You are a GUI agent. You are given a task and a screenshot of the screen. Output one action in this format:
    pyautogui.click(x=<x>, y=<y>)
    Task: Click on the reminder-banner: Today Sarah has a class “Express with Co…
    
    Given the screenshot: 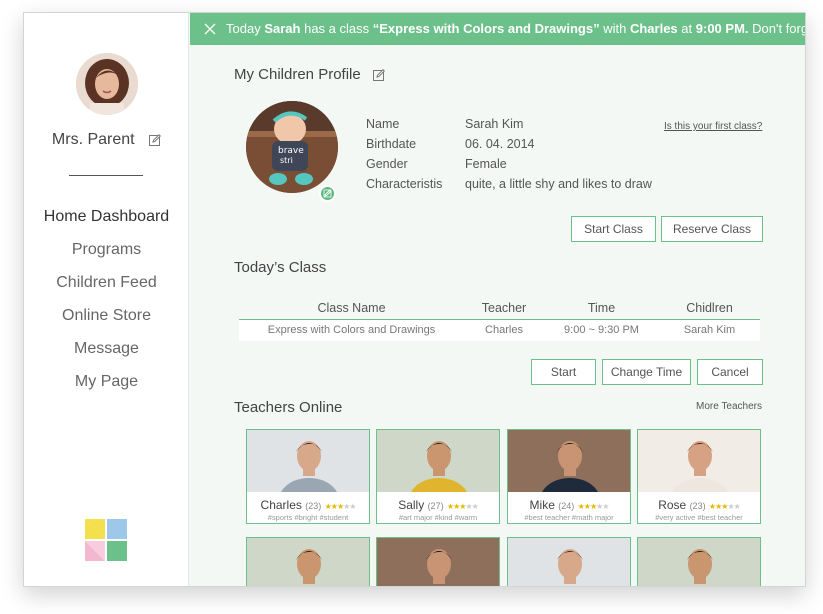 What is the action you would take?
    pyautogui.click(x=497, y=29)
    